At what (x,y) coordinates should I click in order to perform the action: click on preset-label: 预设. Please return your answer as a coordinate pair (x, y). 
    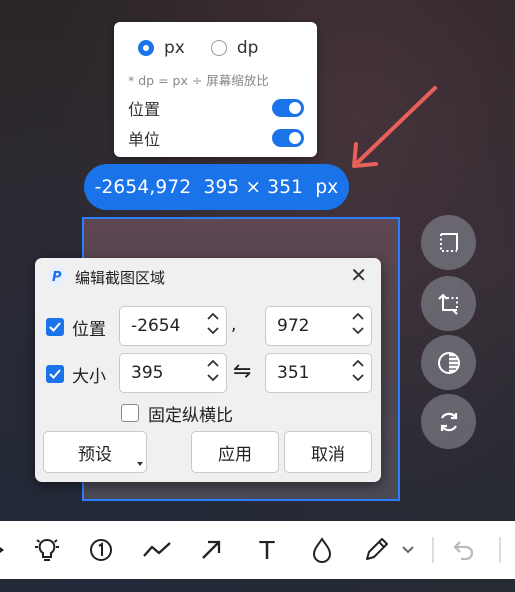
    Looking at the image, I should click on (95, 454).